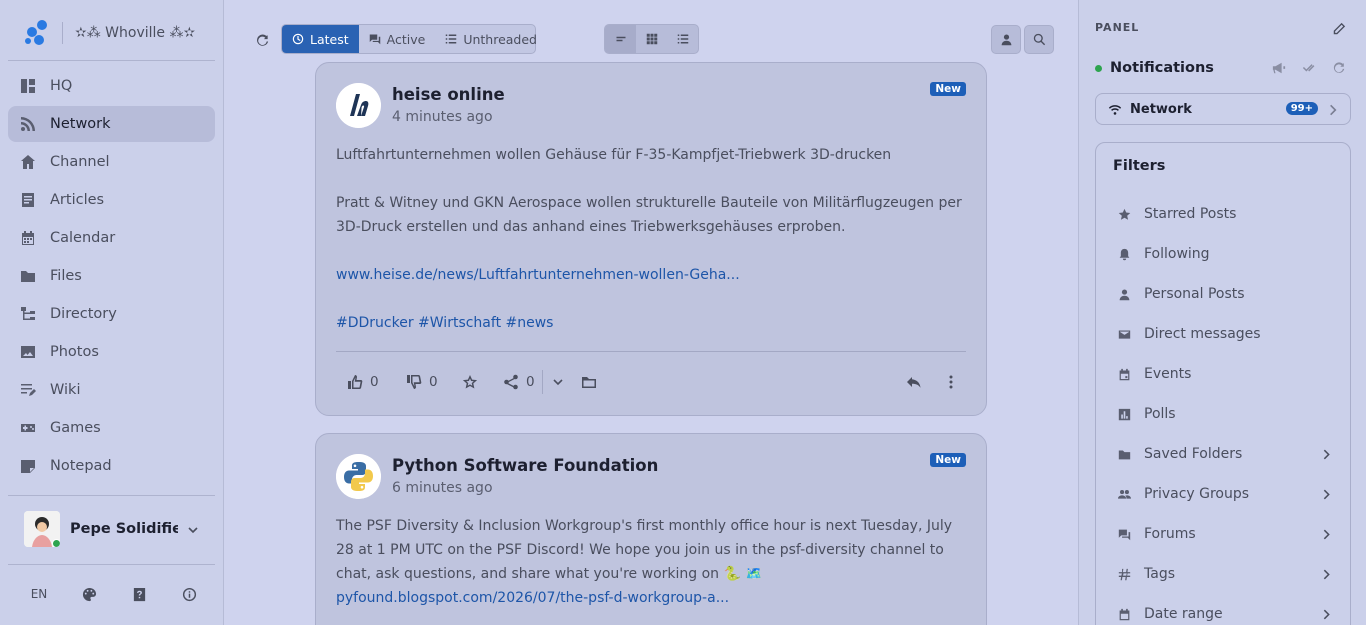 The width and height of the screenshot is (1366, 625). I want to click on nav-item-channel: Channel, so click(111, 162).